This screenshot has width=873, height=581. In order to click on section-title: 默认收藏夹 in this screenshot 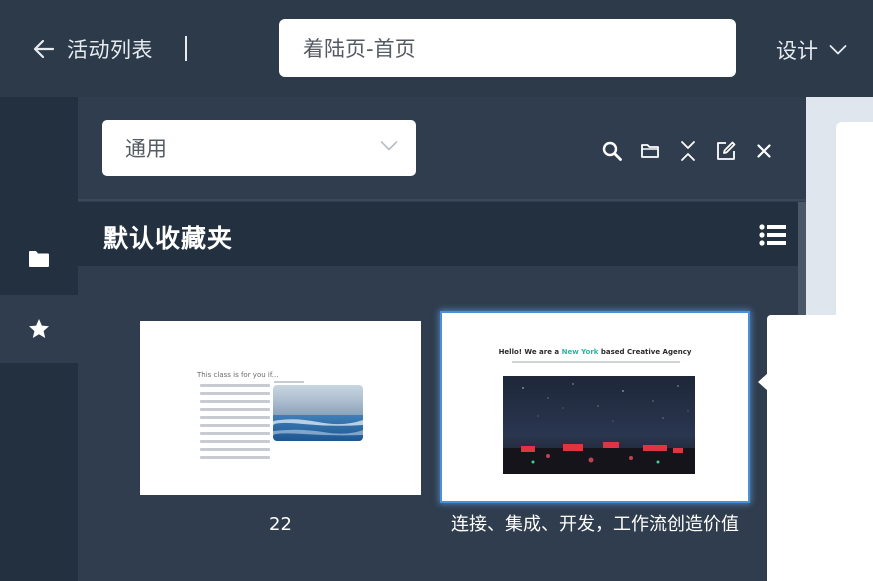, I will do `click(168, 238)`.